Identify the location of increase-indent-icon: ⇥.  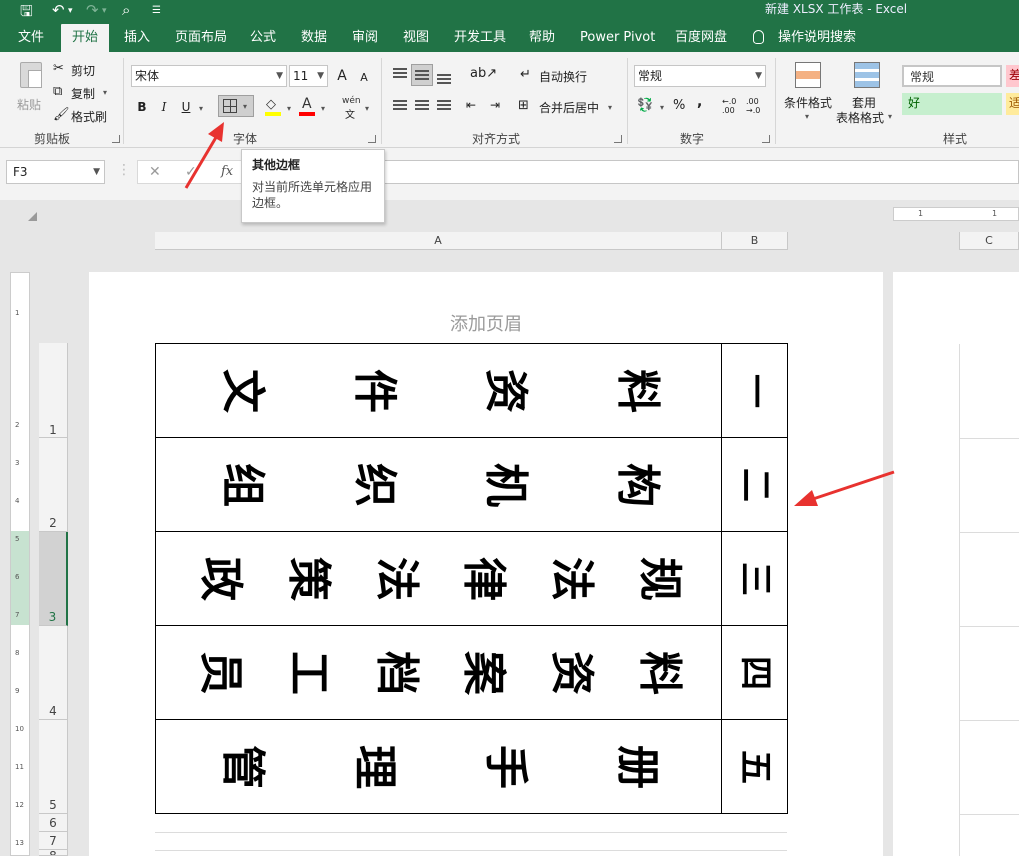
(495, 105).